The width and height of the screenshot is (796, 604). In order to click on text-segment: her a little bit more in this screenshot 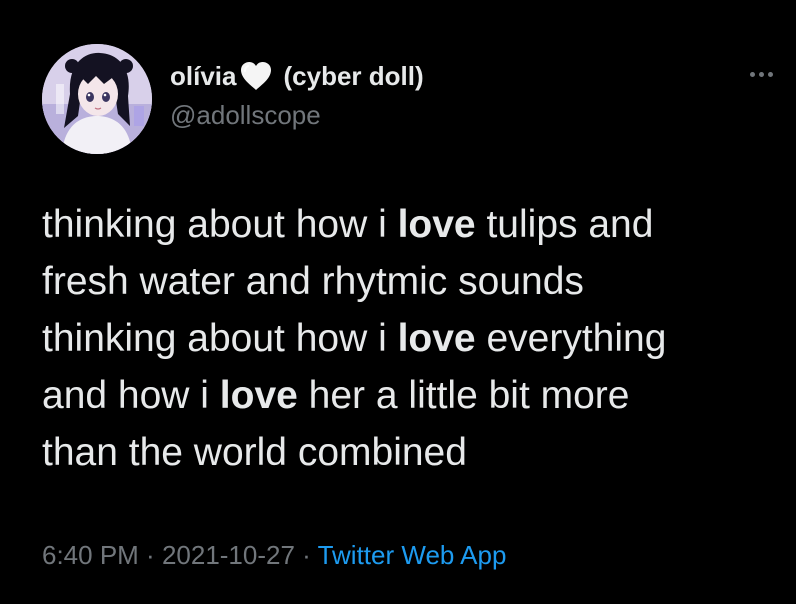, I will do `click(463, 395)`.